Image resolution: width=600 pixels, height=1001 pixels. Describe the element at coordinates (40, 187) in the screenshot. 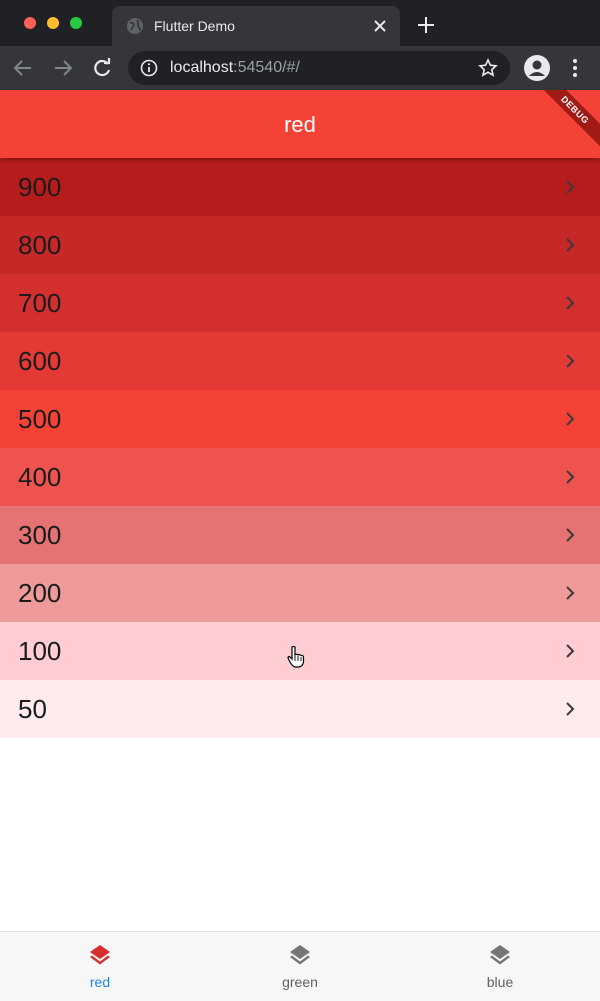

I see `shade-label: 900` at that location.